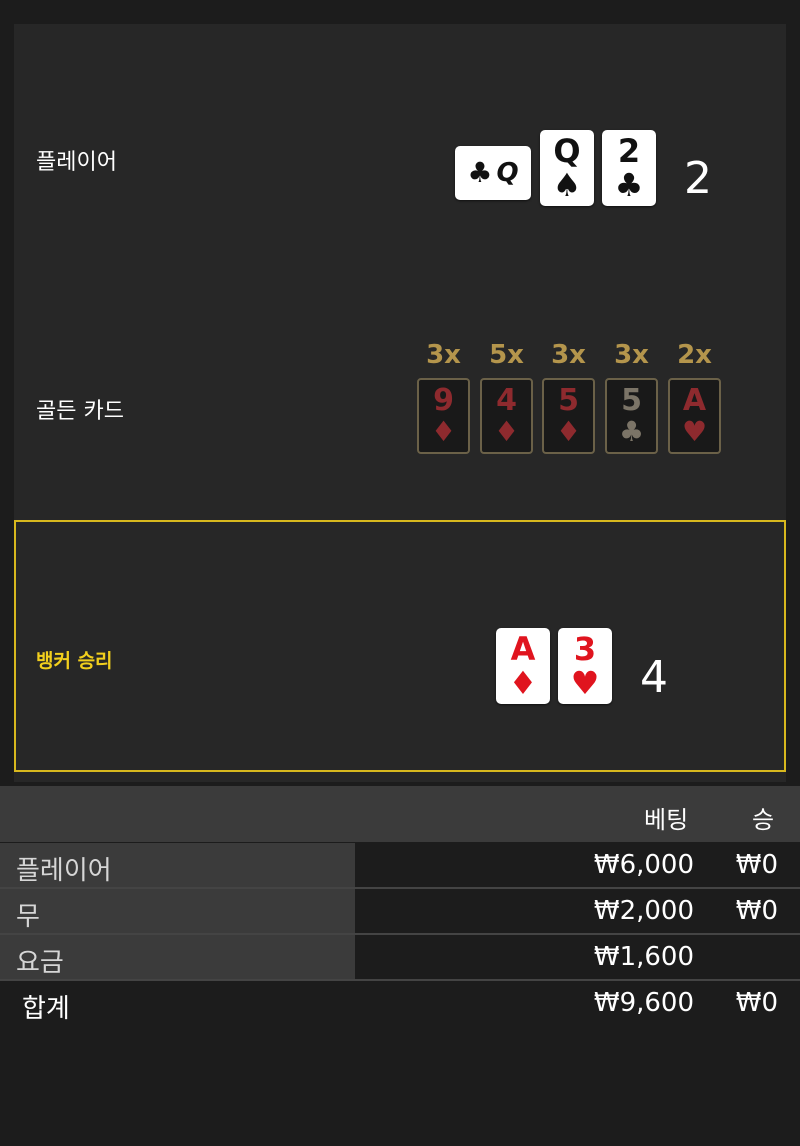 The width and height of the screenshot is (800, 1146). Describe the element at coordinates (28, 917) in the screenshot. I see `row-label: 무` at that location.